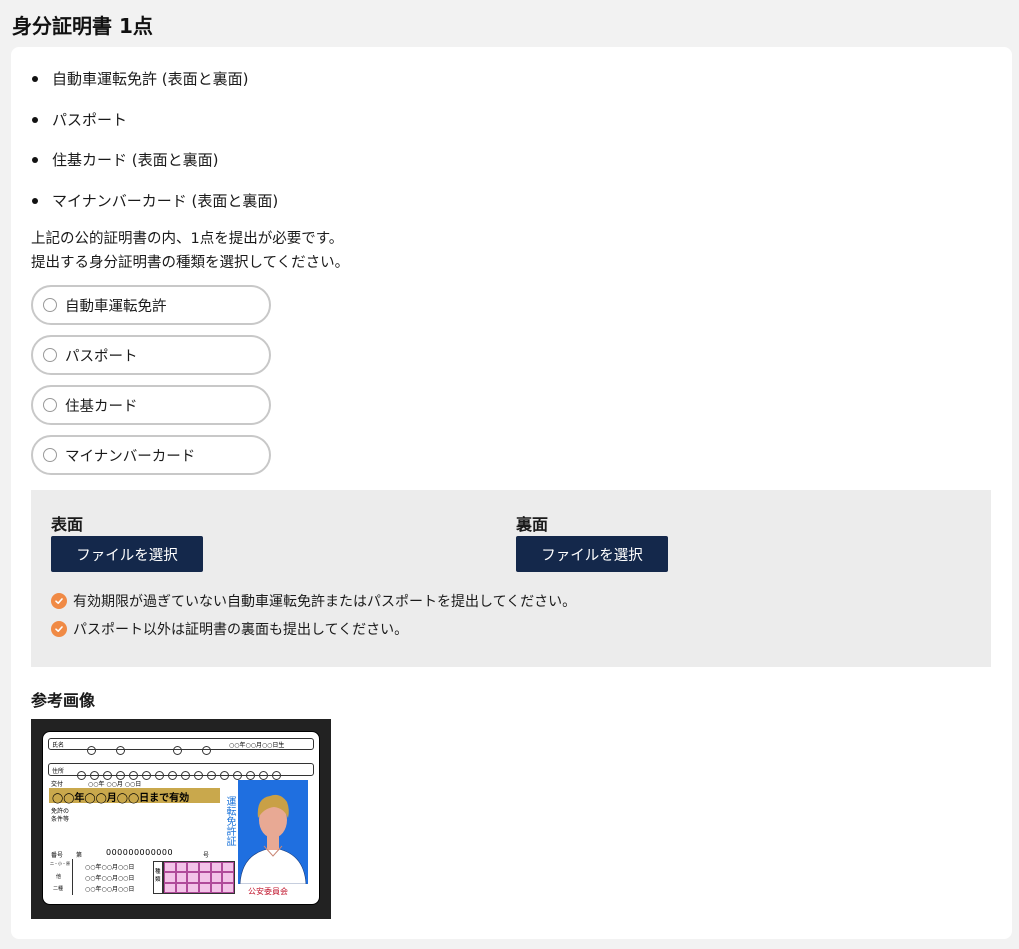 The height and width of the screenshot is (949, 1019). Describe the element at coordinates (154, 88) in the screenshot. I see `list-item: 自動車運転免許 (表面と裏面)` at that location.